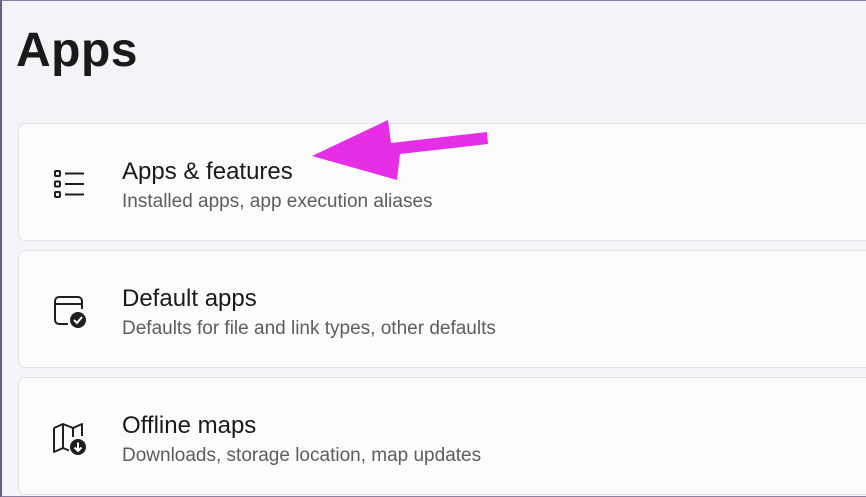  What do you see at coordinates (189, 298) in the screenshot?
I see `default-apps-title: Default apps` at bounding box center [189, 298].